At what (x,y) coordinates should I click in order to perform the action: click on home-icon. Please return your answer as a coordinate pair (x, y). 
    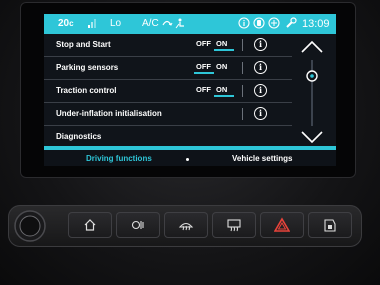
    Looking at the image, I should click on (90, 225).